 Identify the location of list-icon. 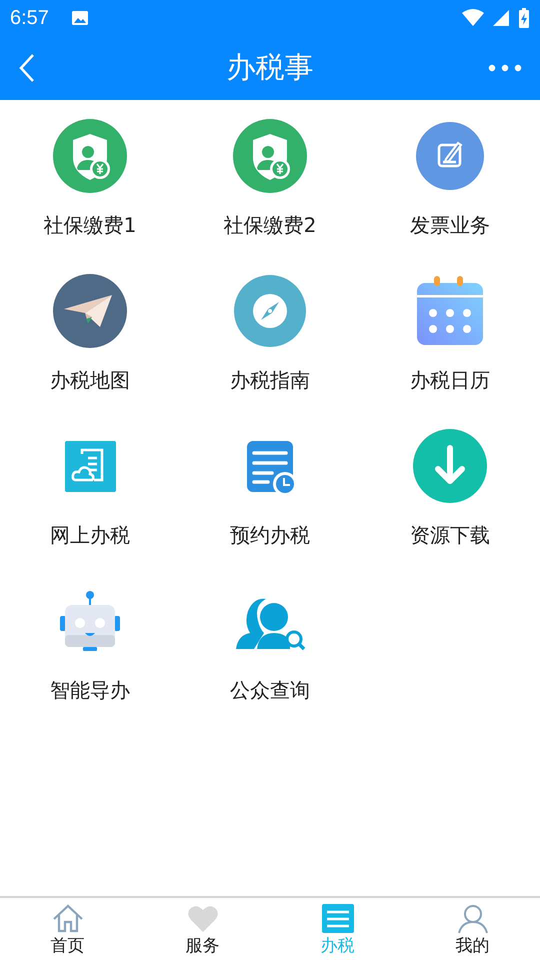
(337, 919).